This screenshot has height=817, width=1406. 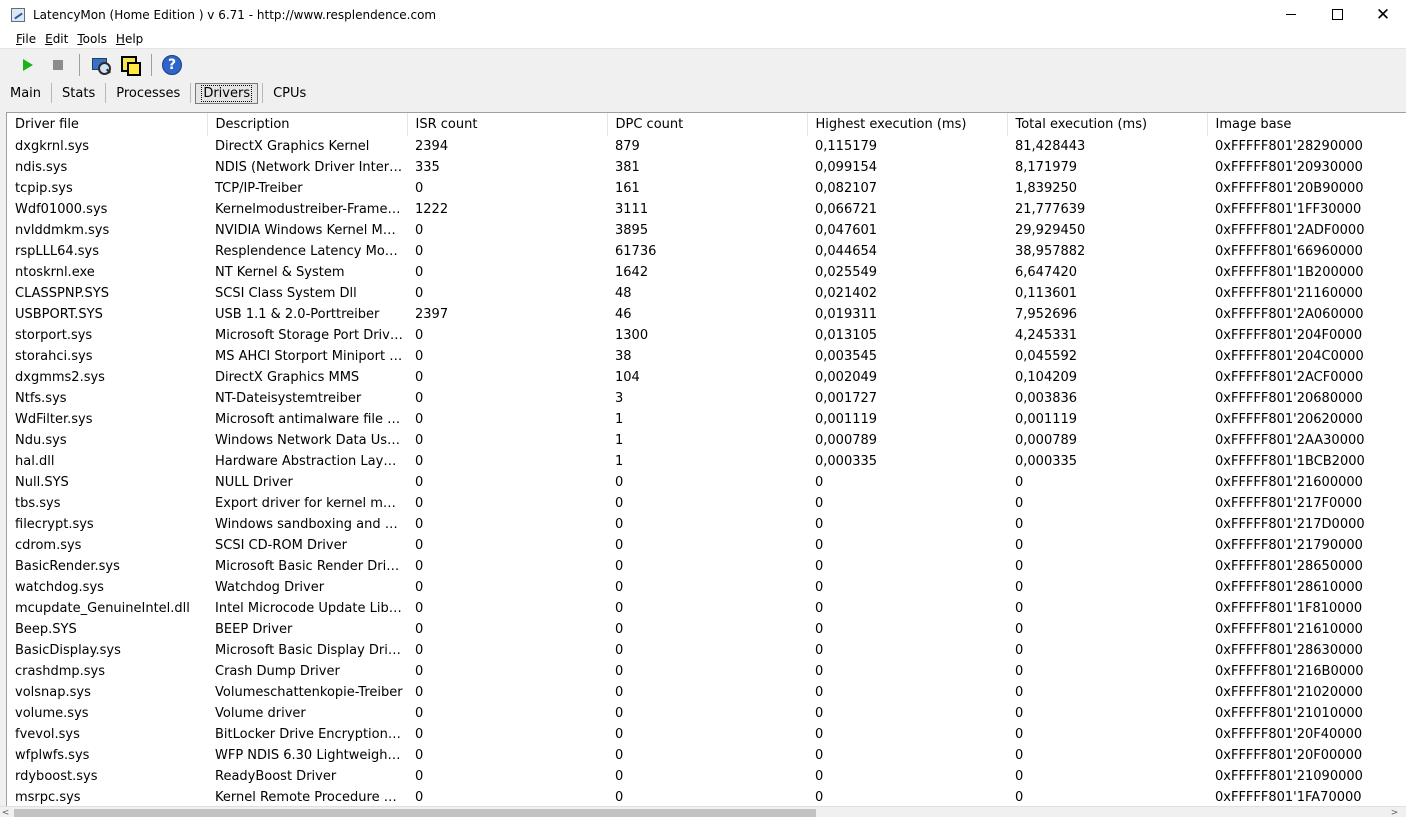 What do you see at coordinates (280, 272) in the screenshot?
I see `table-cell: NT Kernel & System` at bounding box center [280, 272].